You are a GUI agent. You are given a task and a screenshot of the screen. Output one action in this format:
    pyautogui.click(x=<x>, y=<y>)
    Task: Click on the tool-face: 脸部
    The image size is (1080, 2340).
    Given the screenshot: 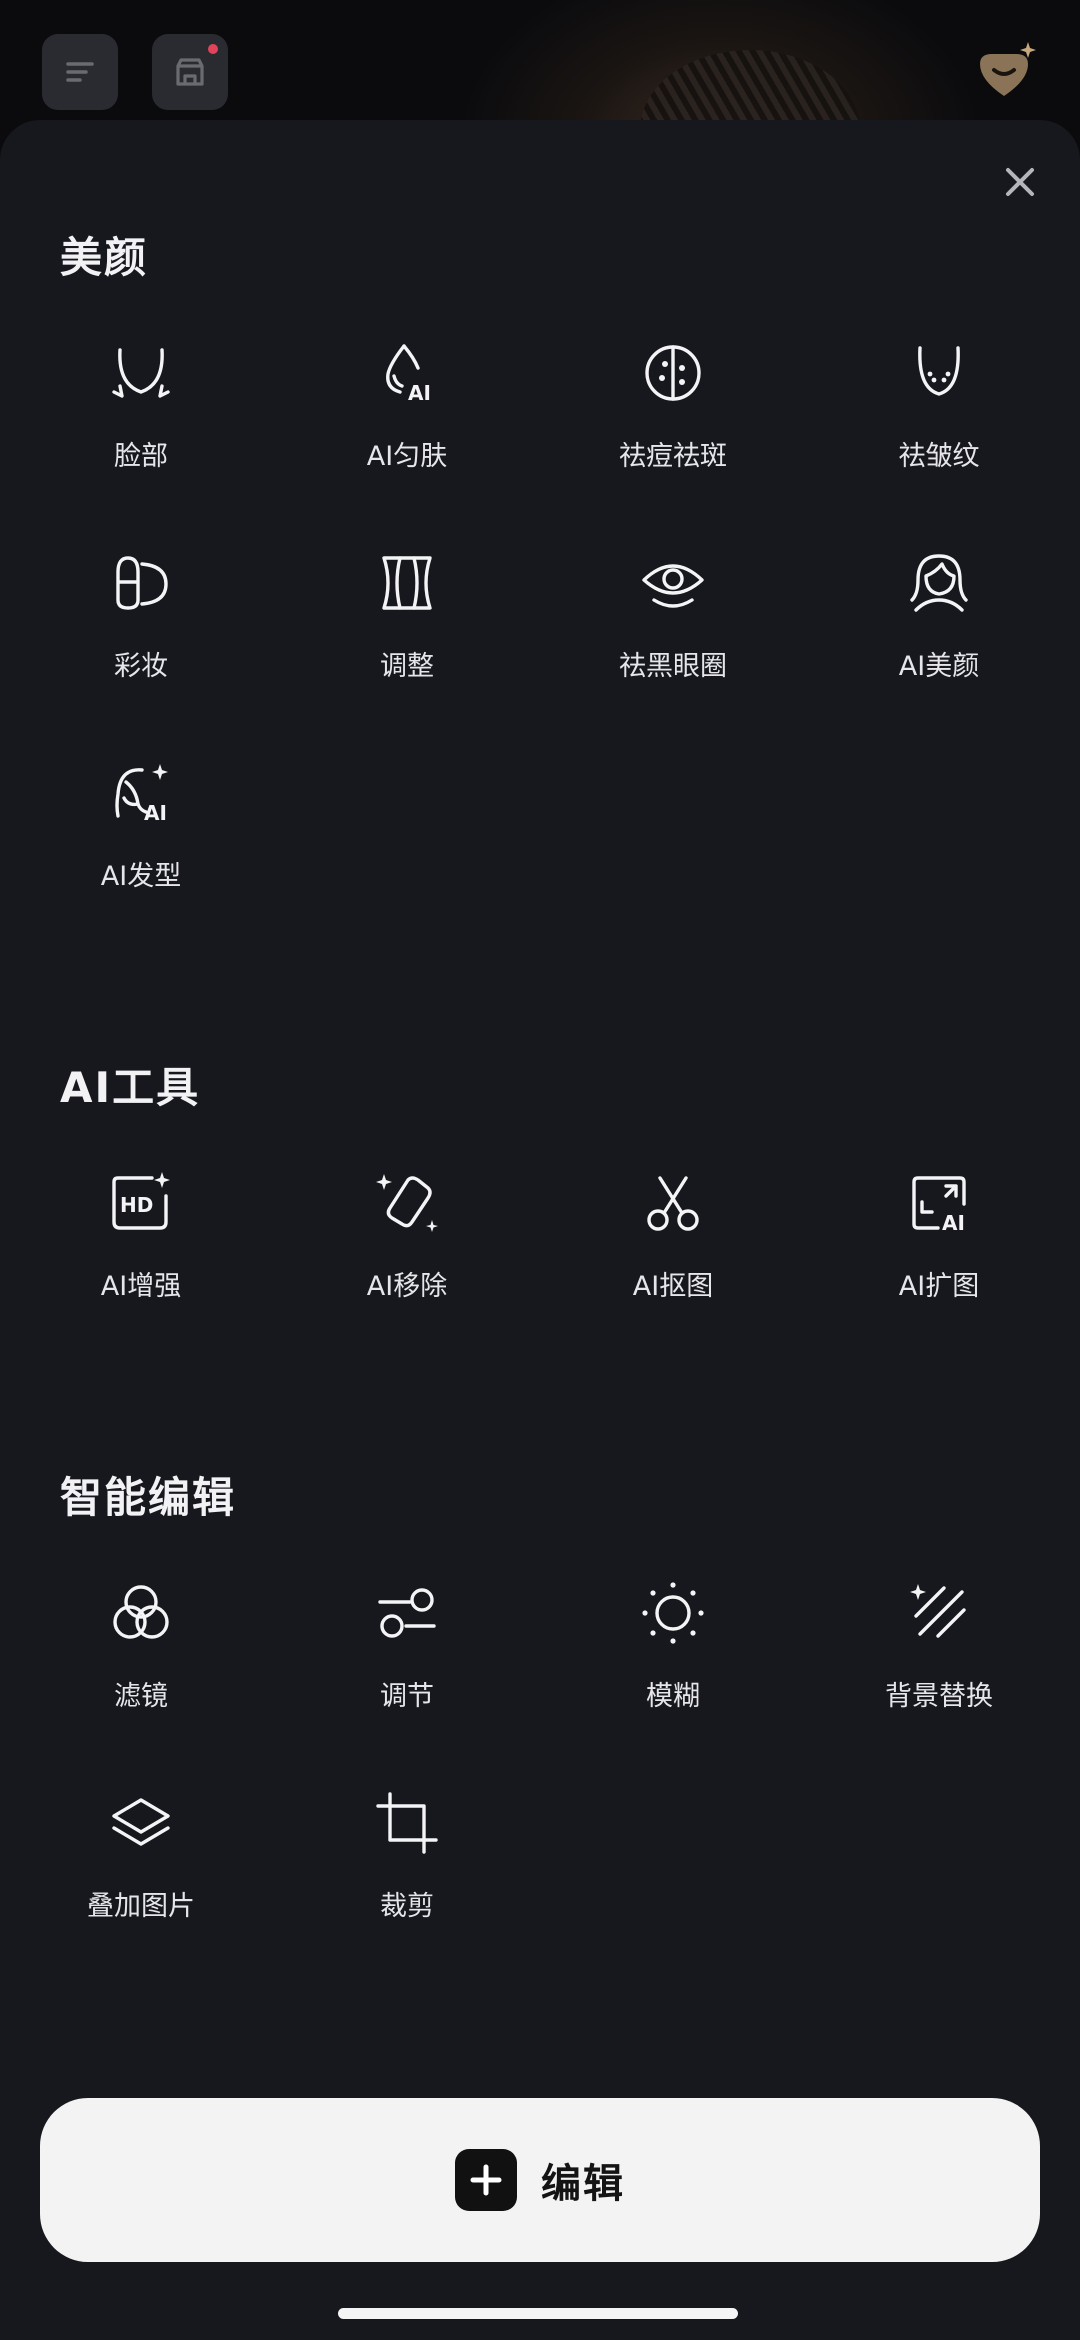 What is the action you would take?
    pyautogui.click(x=141, y=423)
    